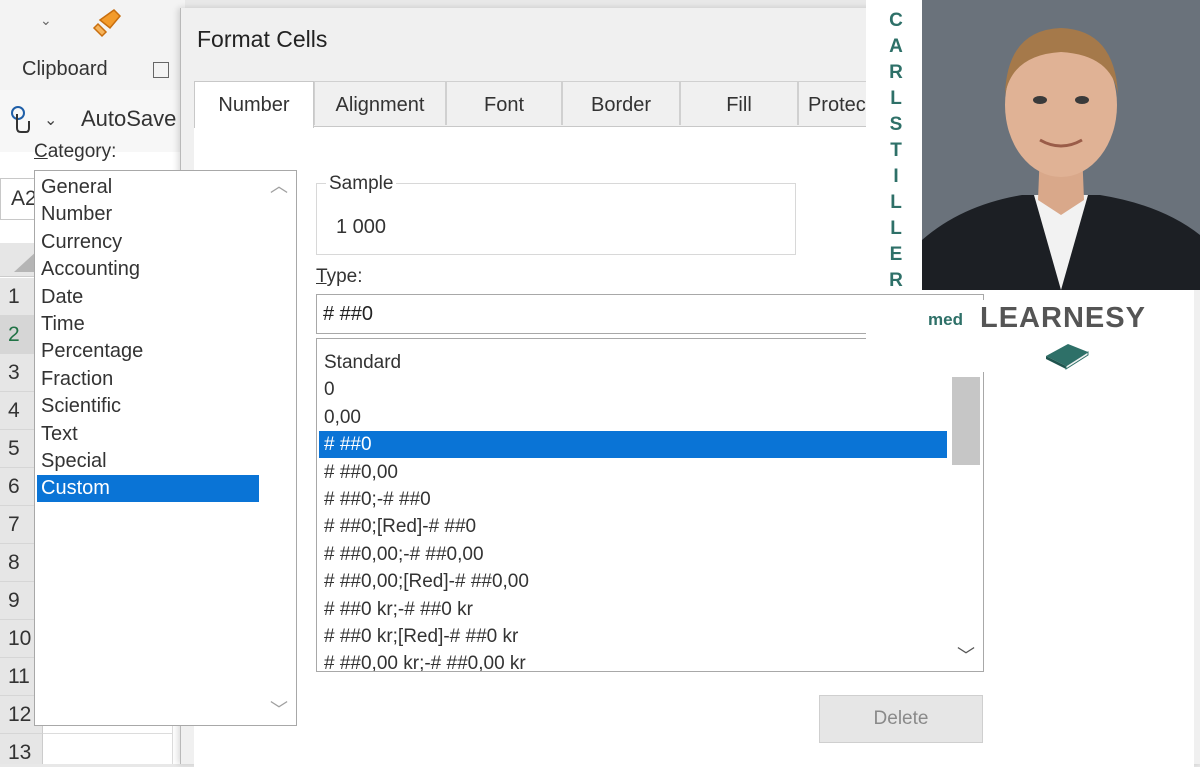  I want to click on format-item: 0,00, so click(633, 417).